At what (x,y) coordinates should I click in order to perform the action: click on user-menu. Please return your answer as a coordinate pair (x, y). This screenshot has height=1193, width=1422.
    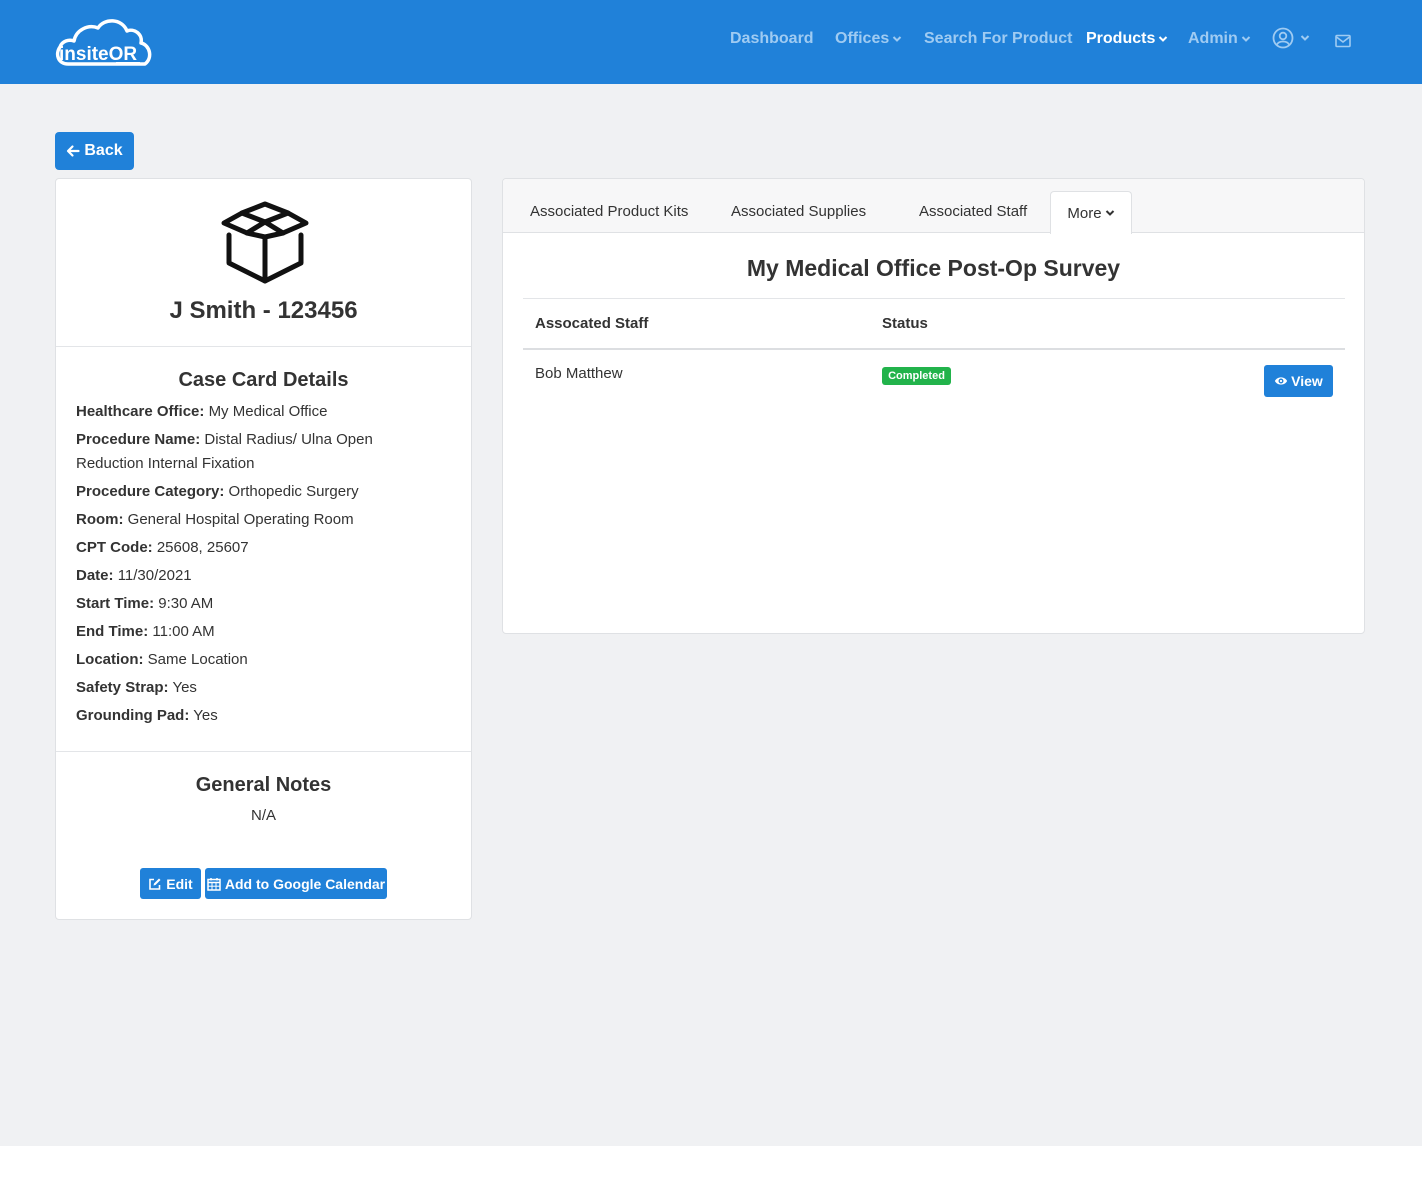
    Looking at the image, I should click on (1291, 38).